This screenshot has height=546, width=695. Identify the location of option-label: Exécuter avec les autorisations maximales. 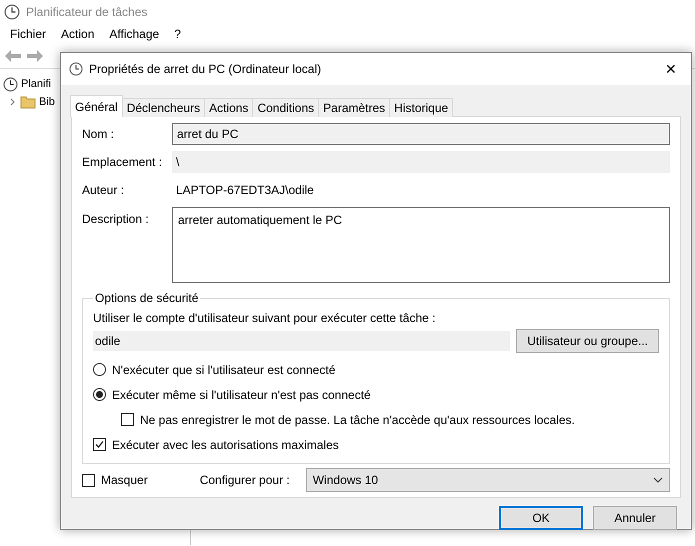
(225, 445).